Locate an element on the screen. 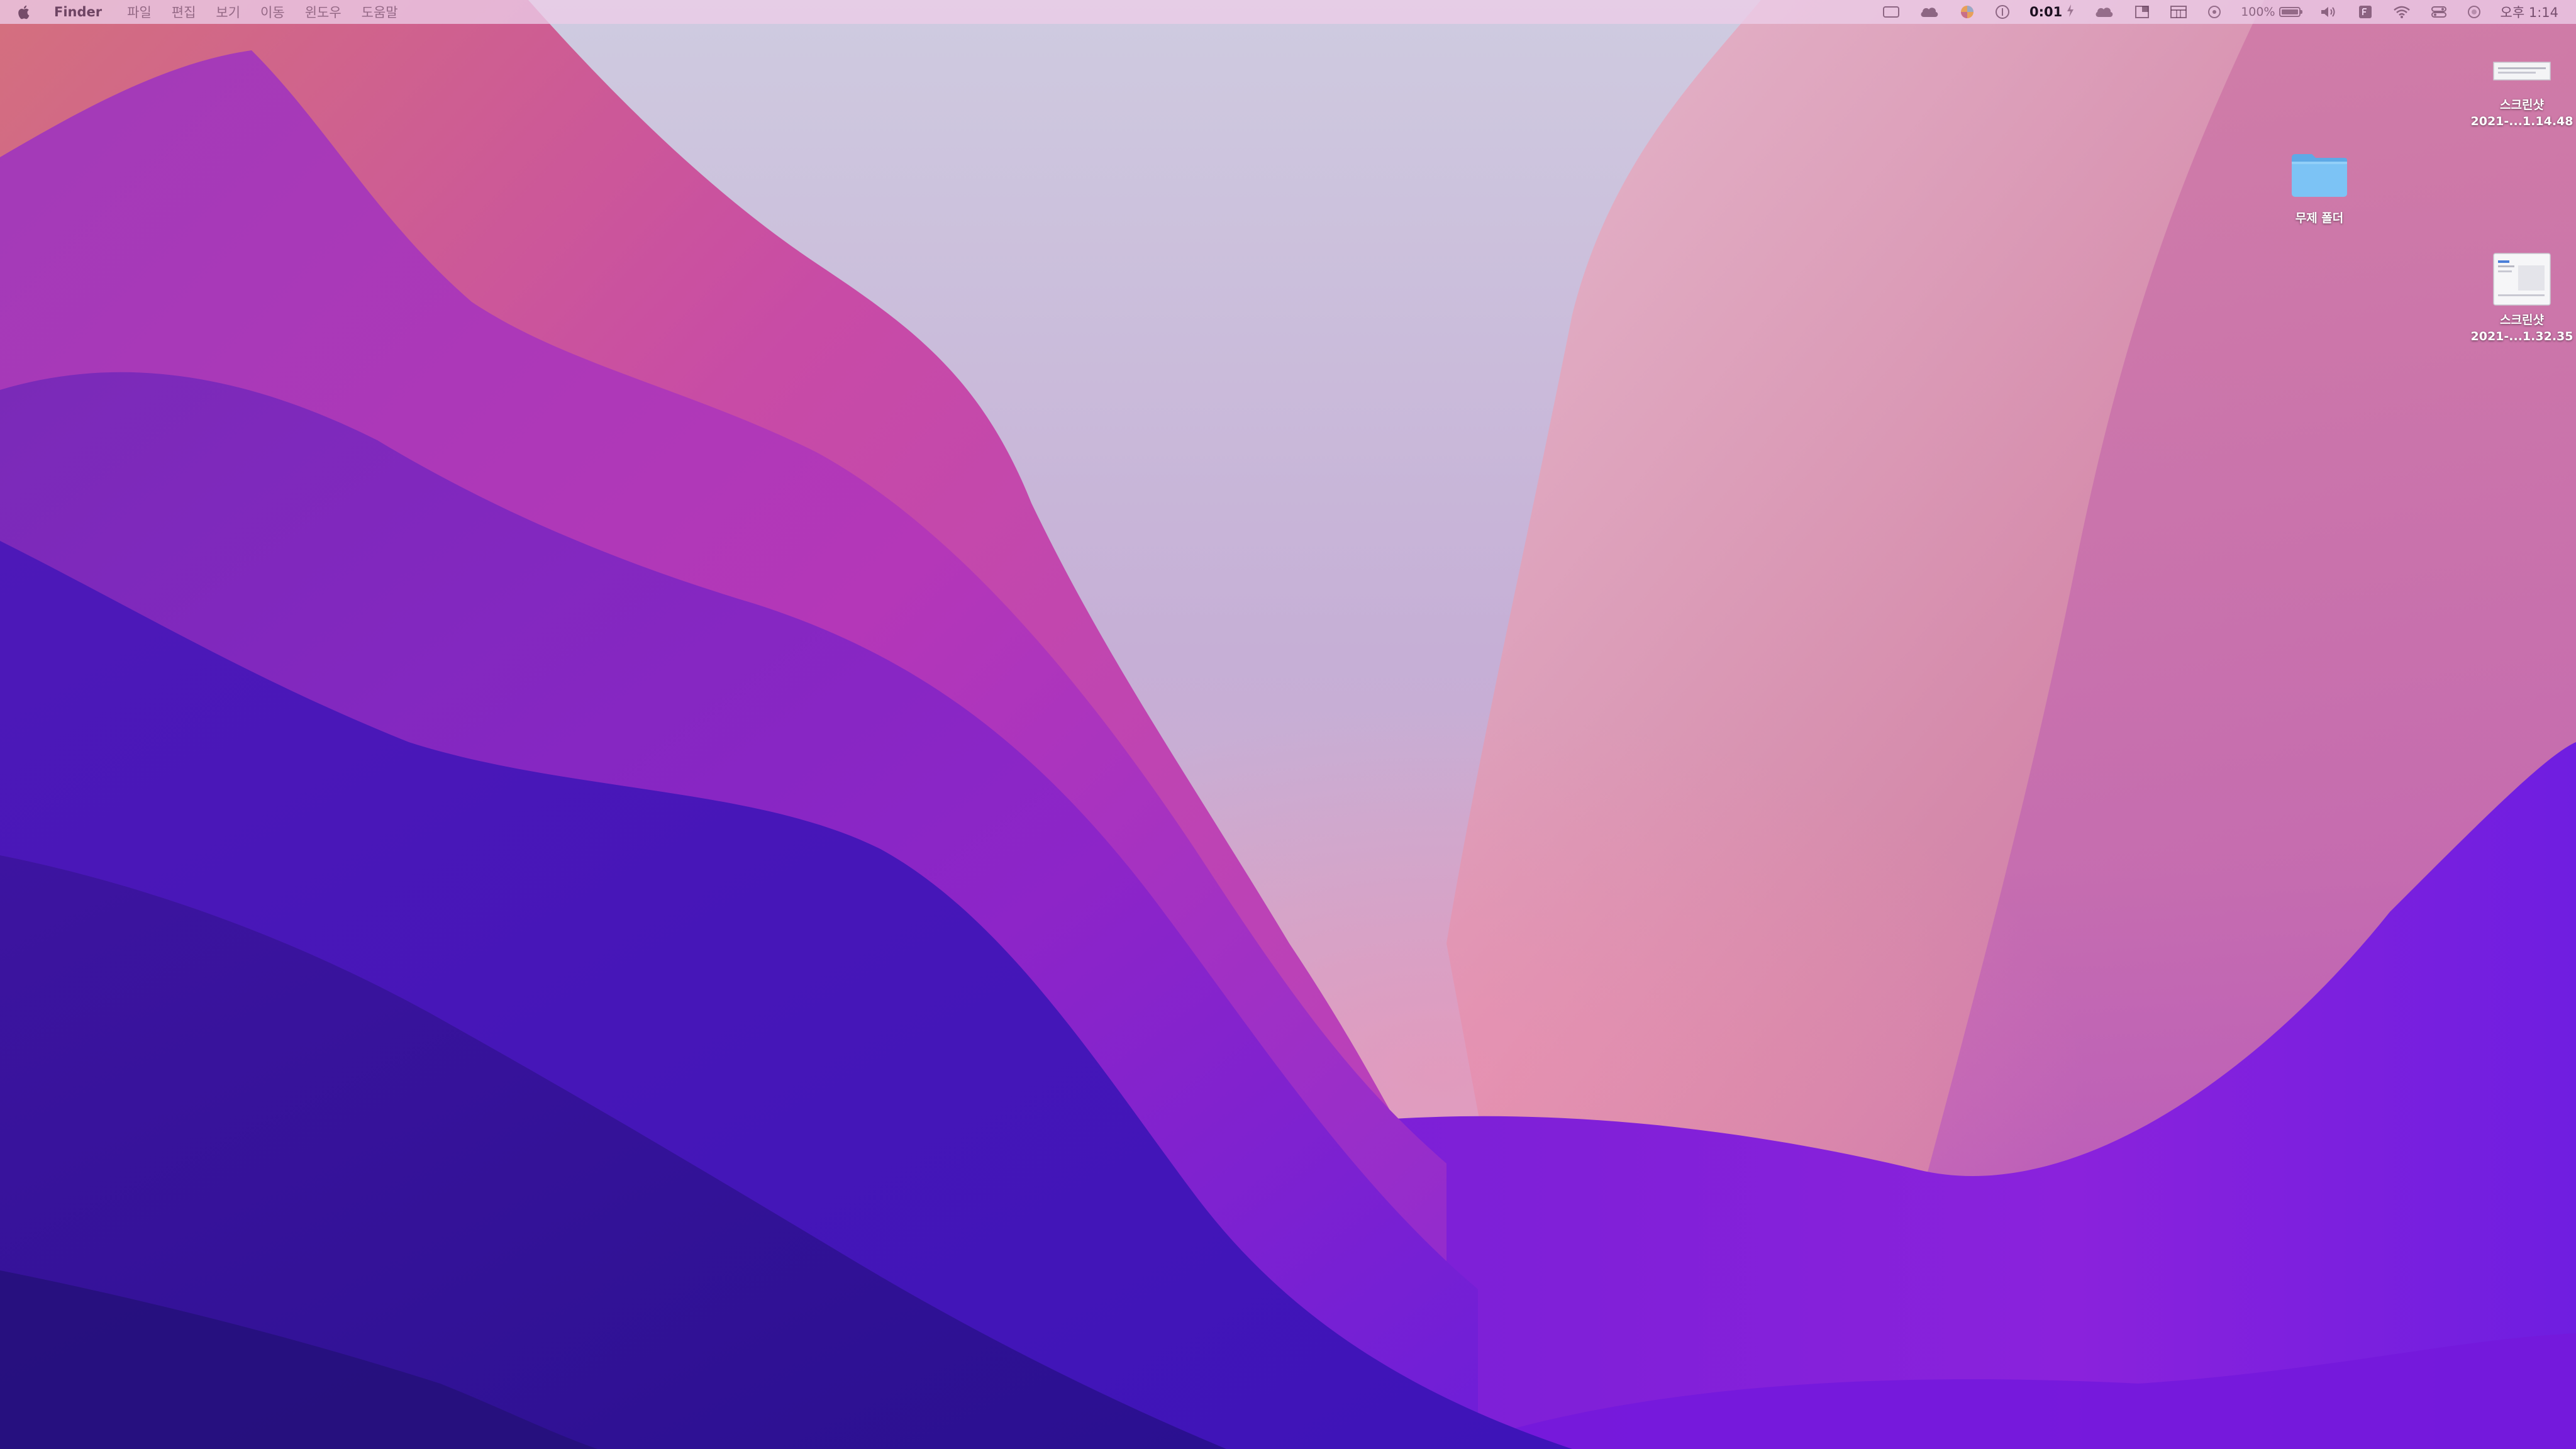 Image resolution: width=2576 pixels, height=1449 pixels. desktop-folder-label: 무제 폴더 is located at coordinates (2320, 218).